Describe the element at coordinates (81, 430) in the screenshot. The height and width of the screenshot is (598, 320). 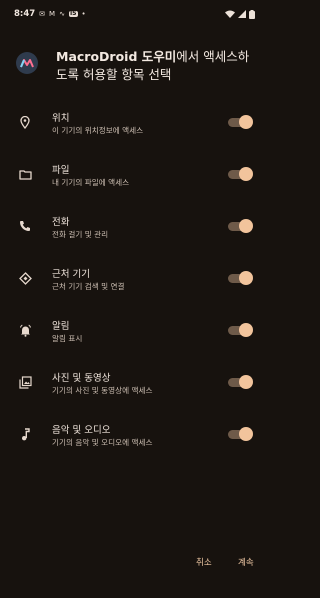
I see `permission-title: 음악 및 오디오` at that location.